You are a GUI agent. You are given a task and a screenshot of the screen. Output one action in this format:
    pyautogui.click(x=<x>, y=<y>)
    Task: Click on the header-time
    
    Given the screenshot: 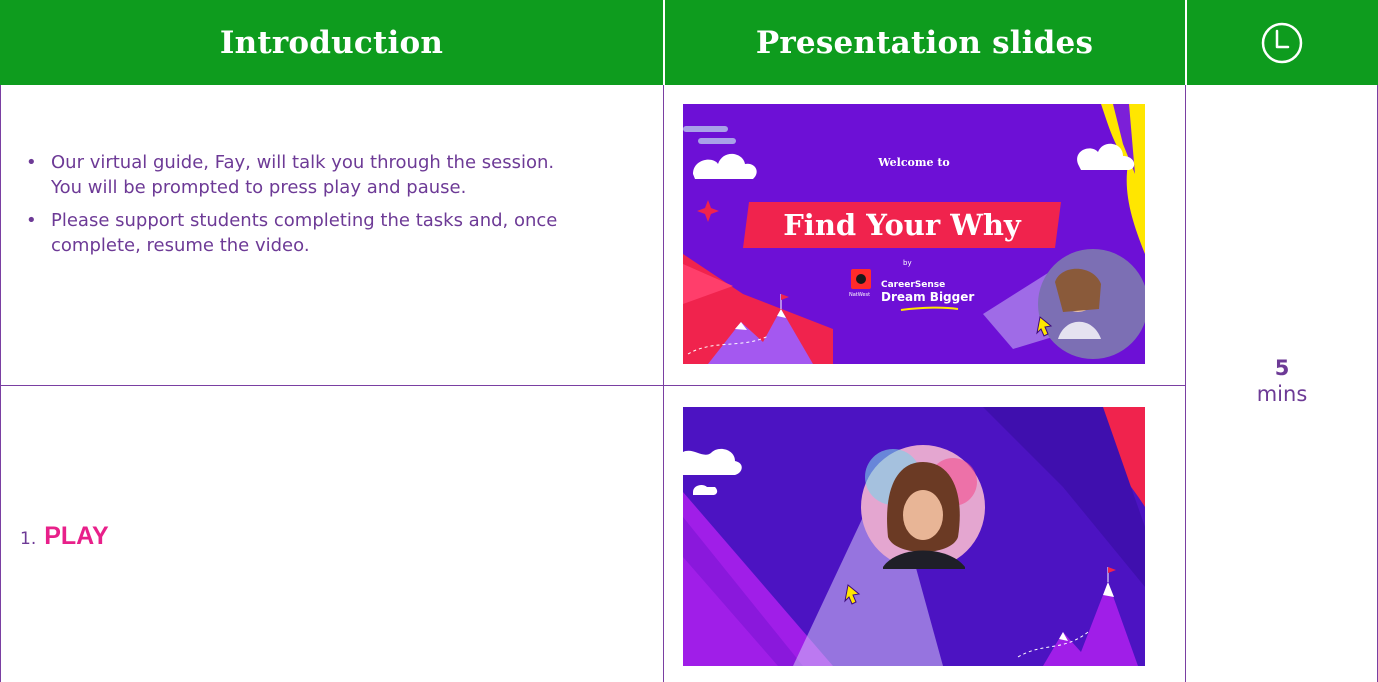 What is the action you would take?
    pyautogui.click(x=1282, y=42)
    